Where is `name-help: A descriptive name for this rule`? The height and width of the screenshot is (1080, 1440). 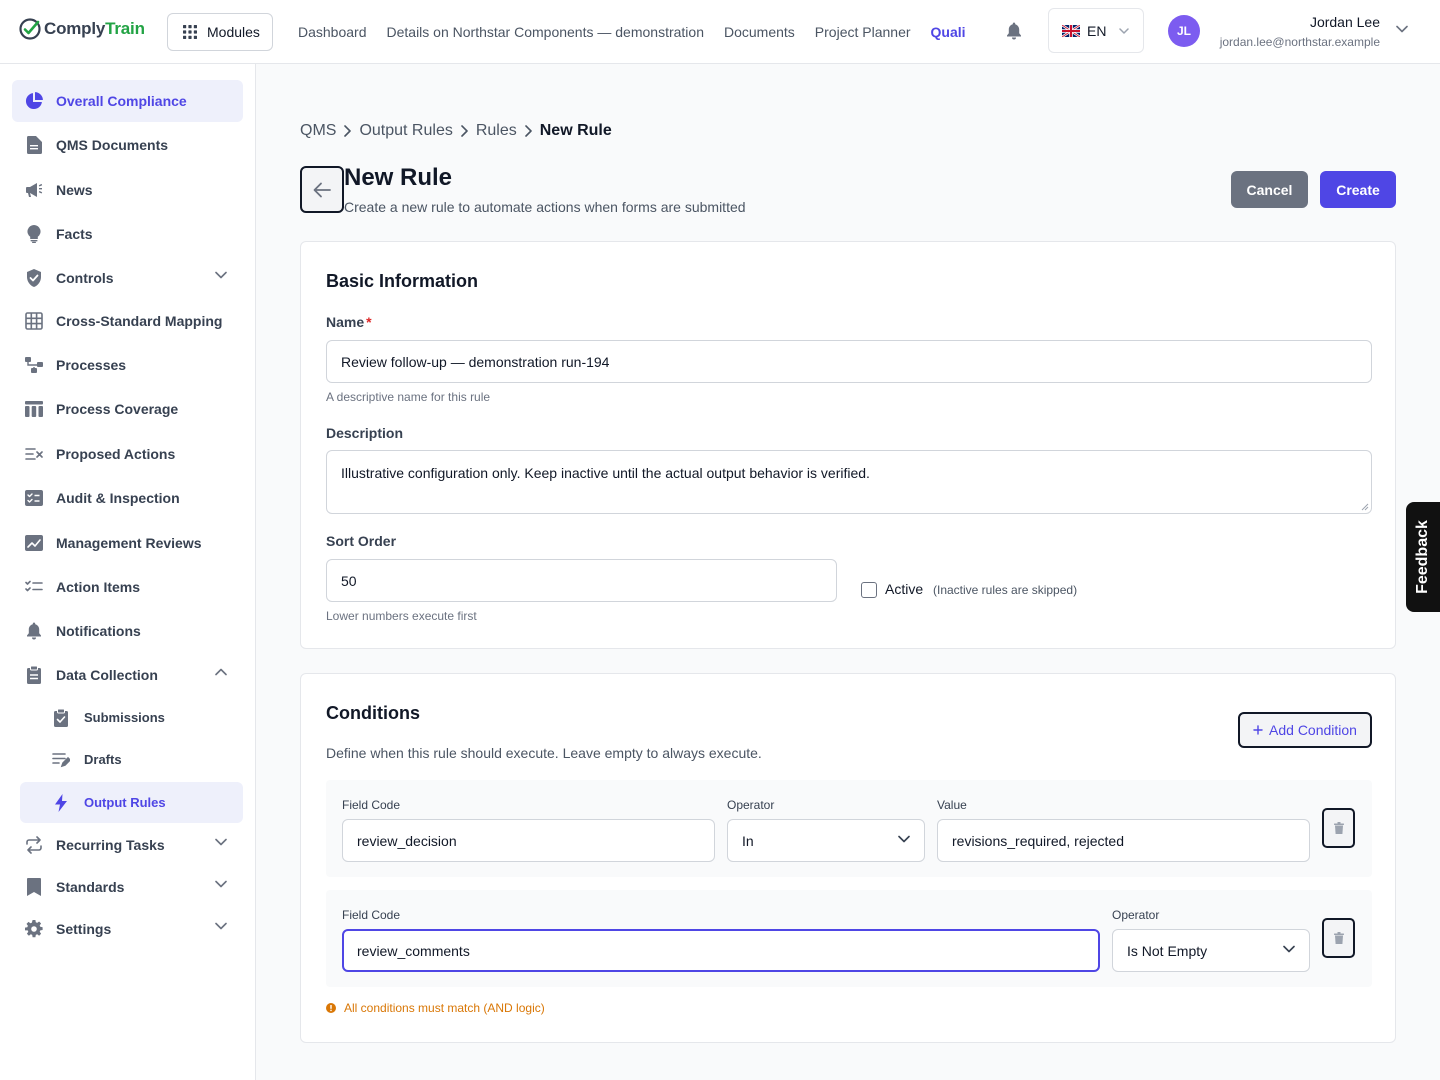
name-help: A descriptive name for this rule is located at coordinates (408, 397).